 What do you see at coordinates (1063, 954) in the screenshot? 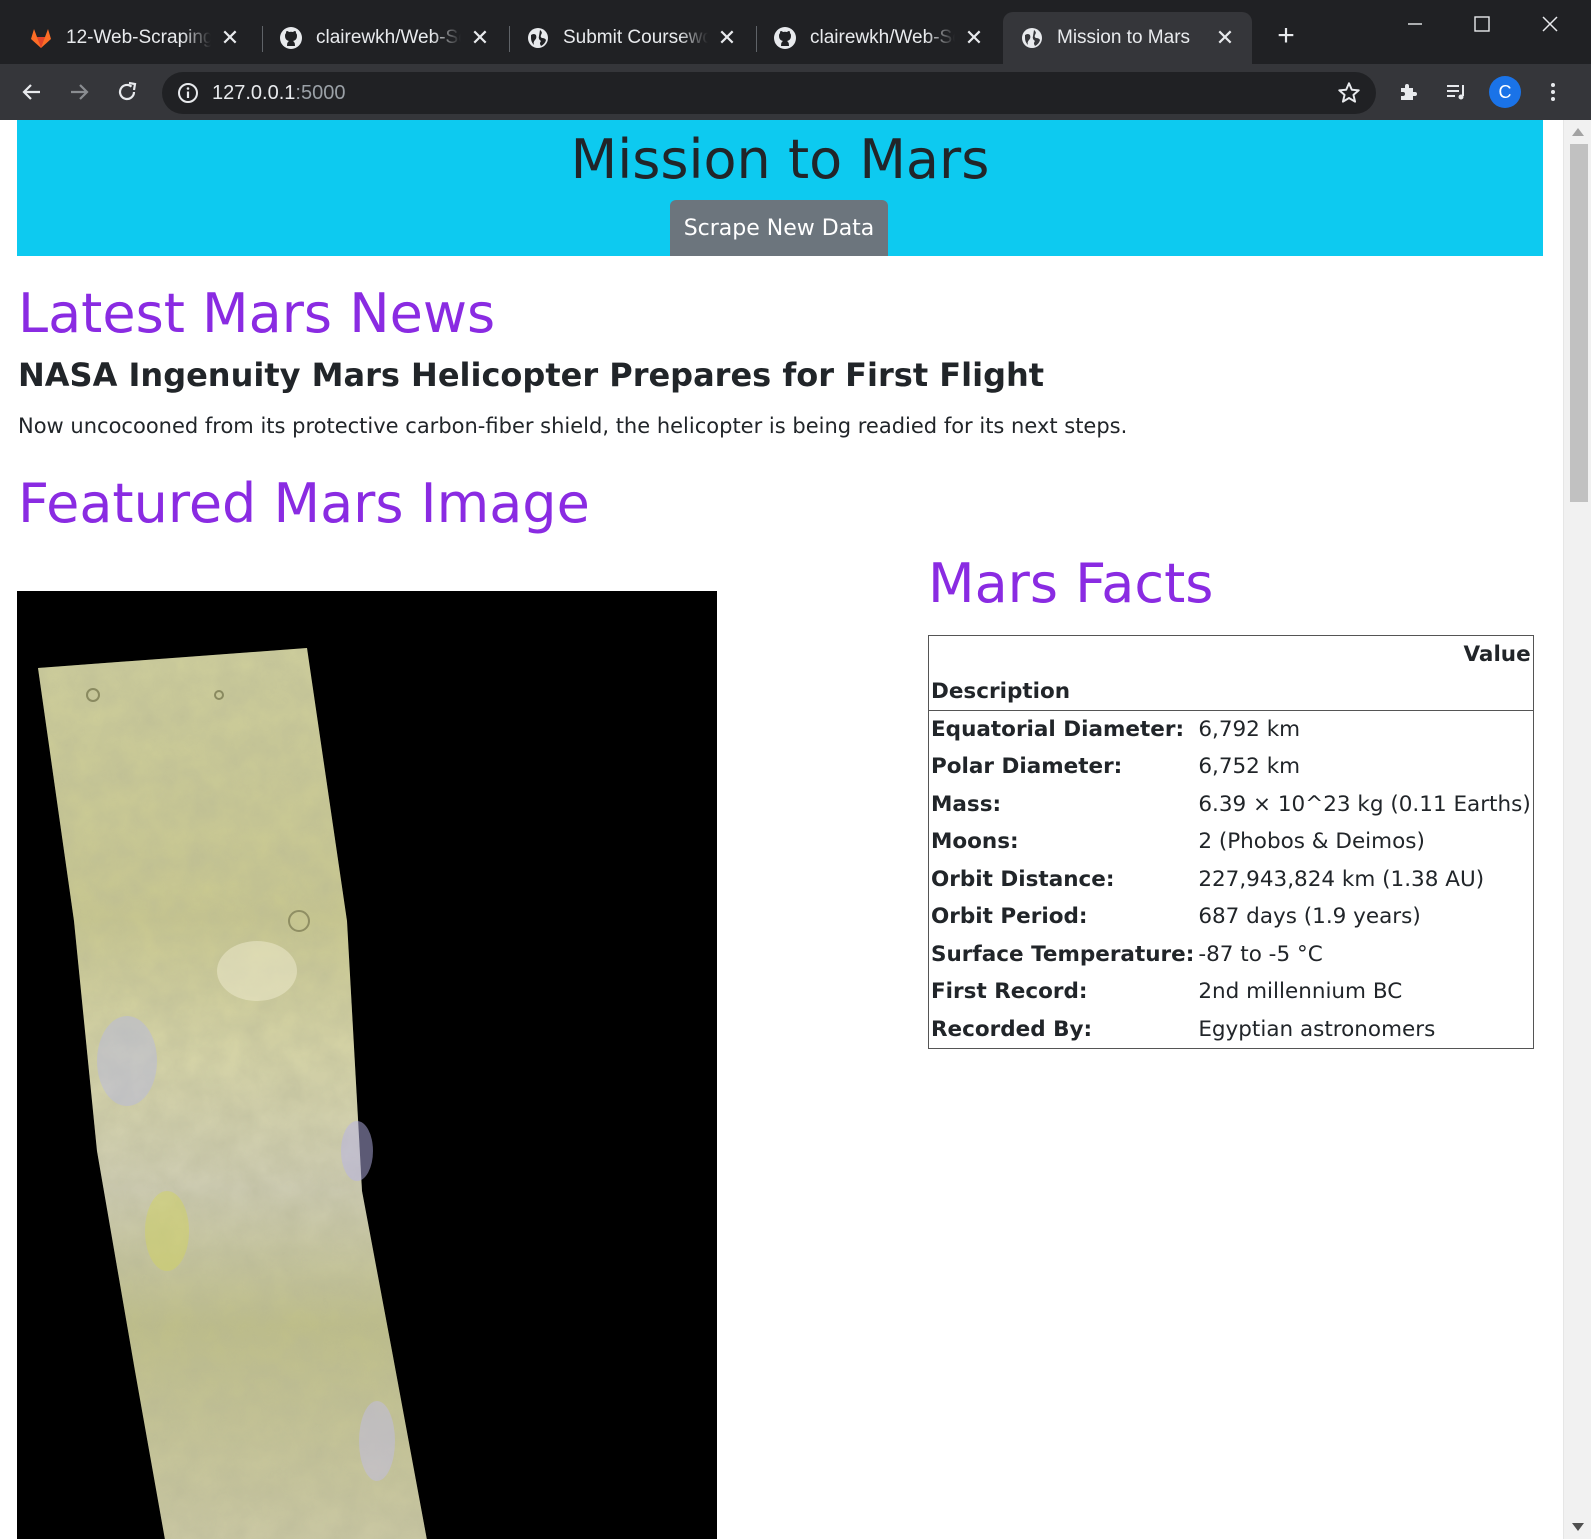
I see `fact-label: Surface Temperature:` at bounding box center [1063, 954].